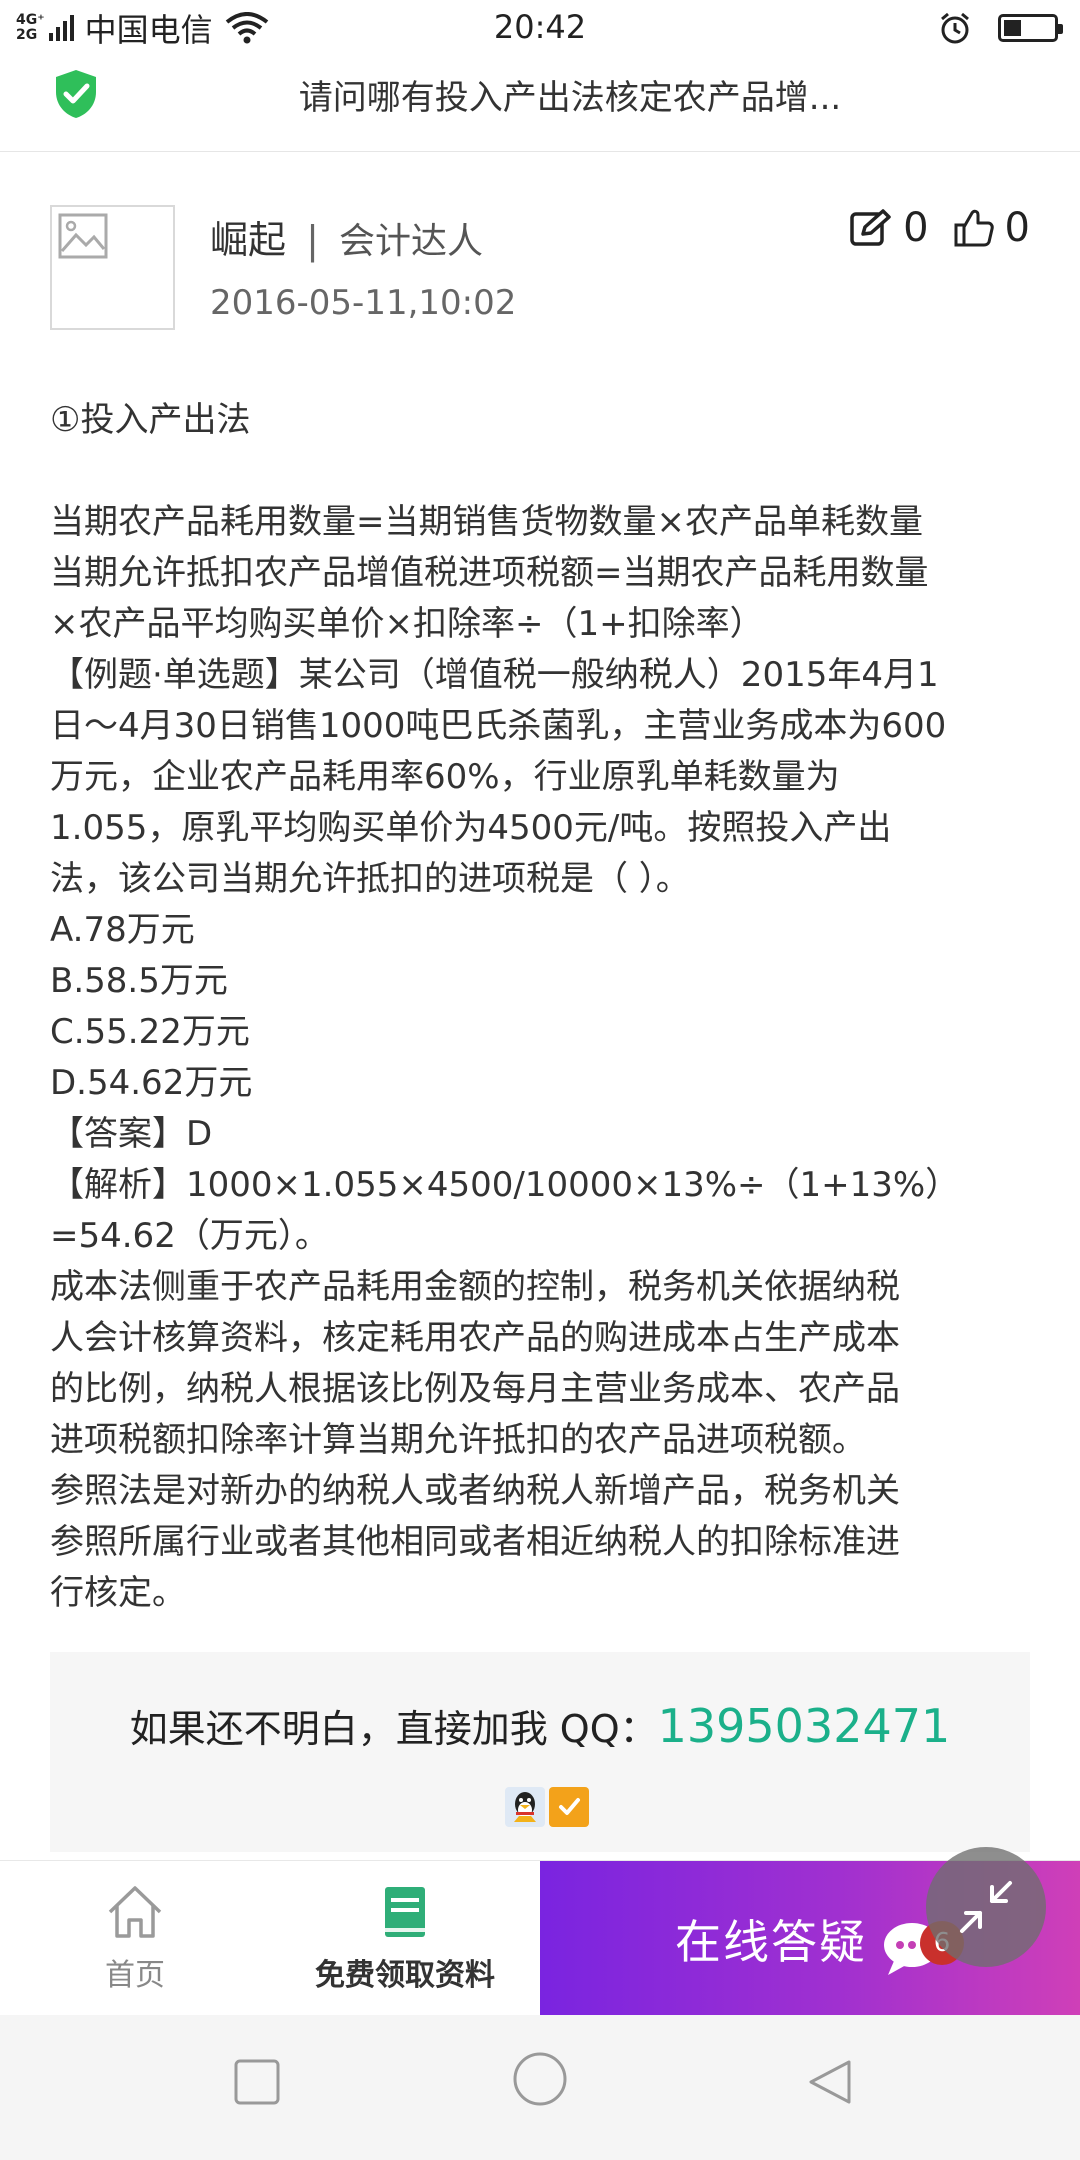 This screenshot has height=2160, width=1080. I want to click on article-line: 参照所属行业或者其他相同或者相近纳税人的扣除标准进, so click(475, 1542).